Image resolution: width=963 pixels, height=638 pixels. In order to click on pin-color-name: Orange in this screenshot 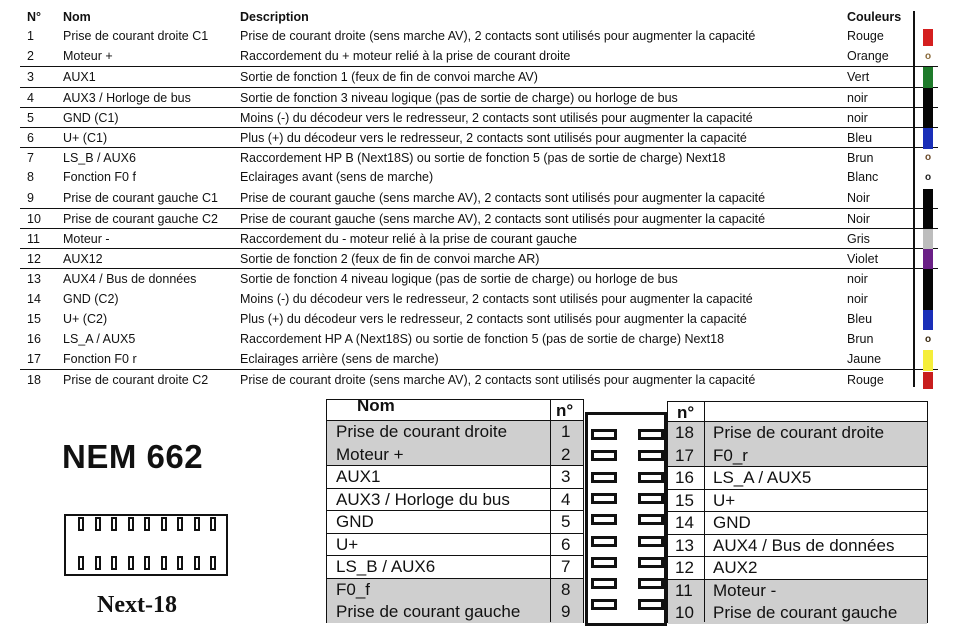, I will do `click(868, 56)`.